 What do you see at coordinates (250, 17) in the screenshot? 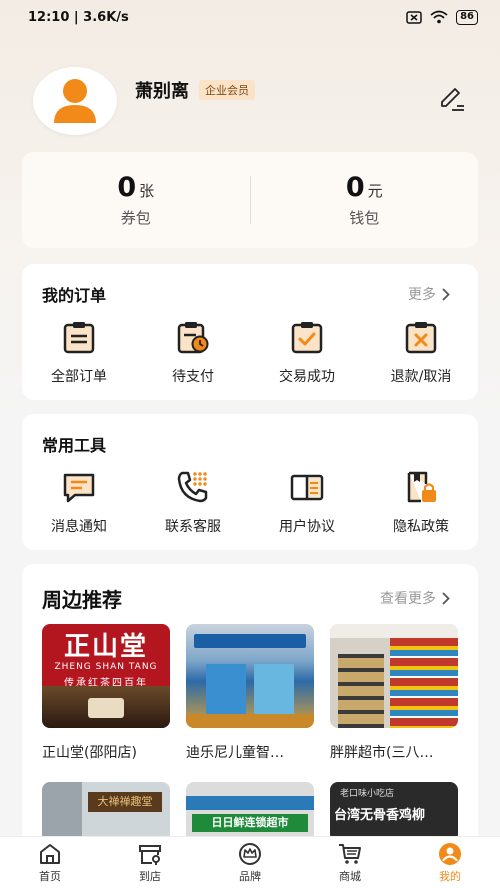
I see `status-bar: 12:10 | 3.6K/s 86` at bounding box center [250, 17].